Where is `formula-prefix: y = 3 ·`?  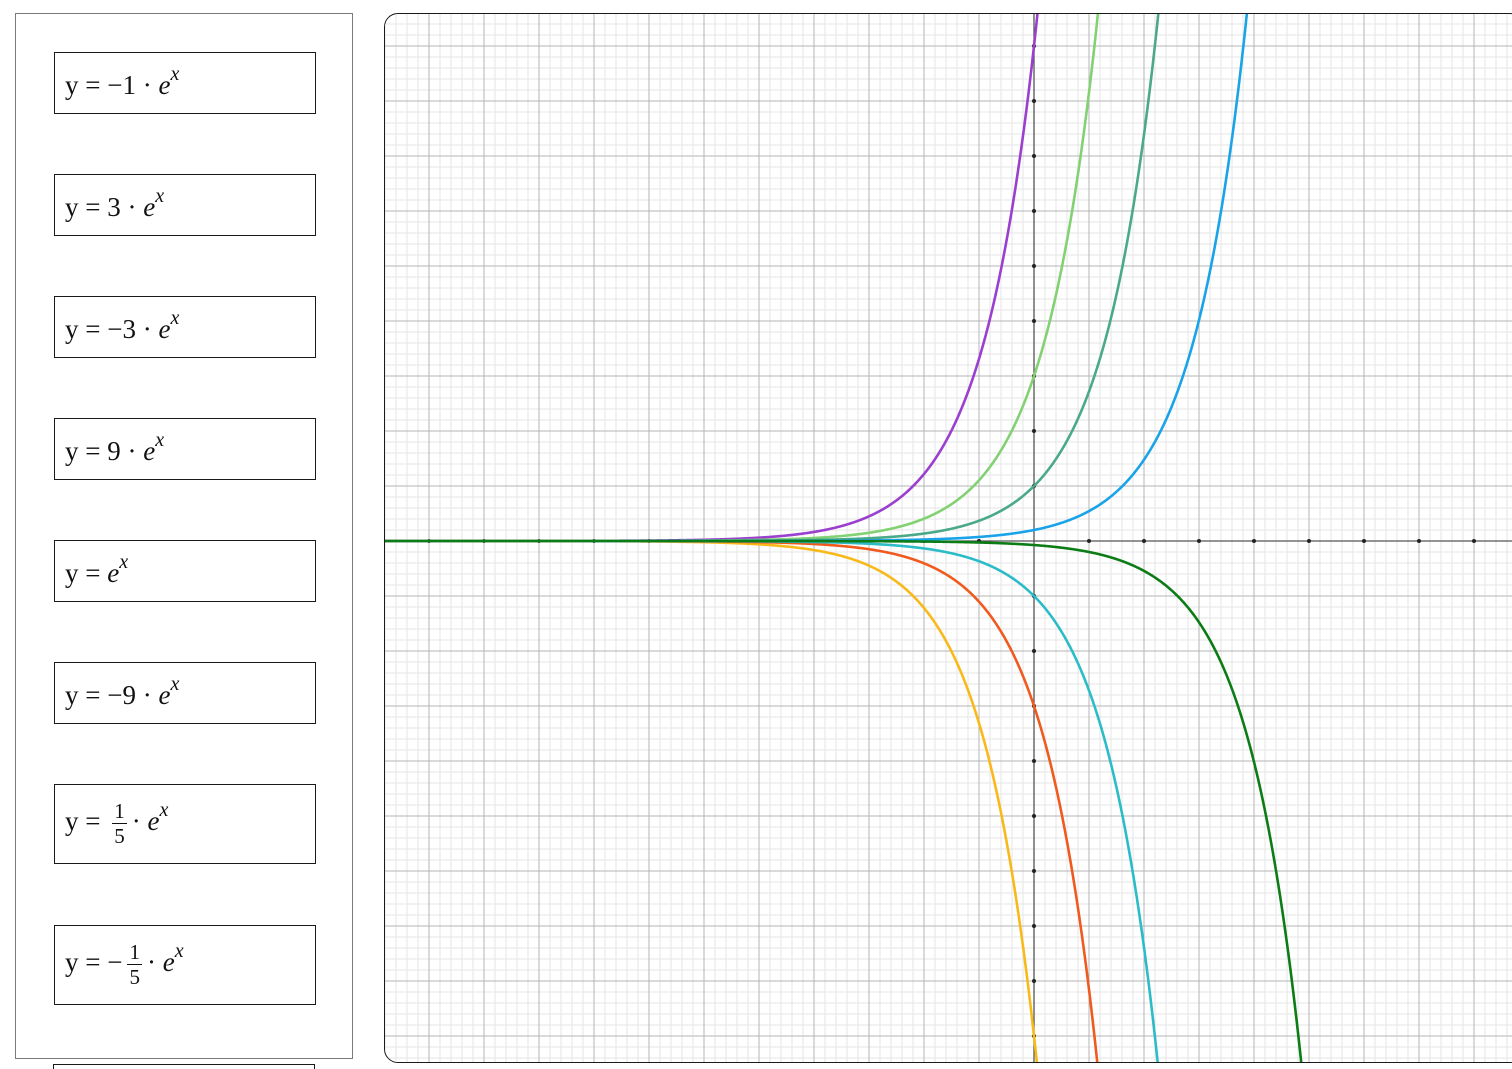 formula-prefix: y = 3 · is located at coordinates (104, 206).